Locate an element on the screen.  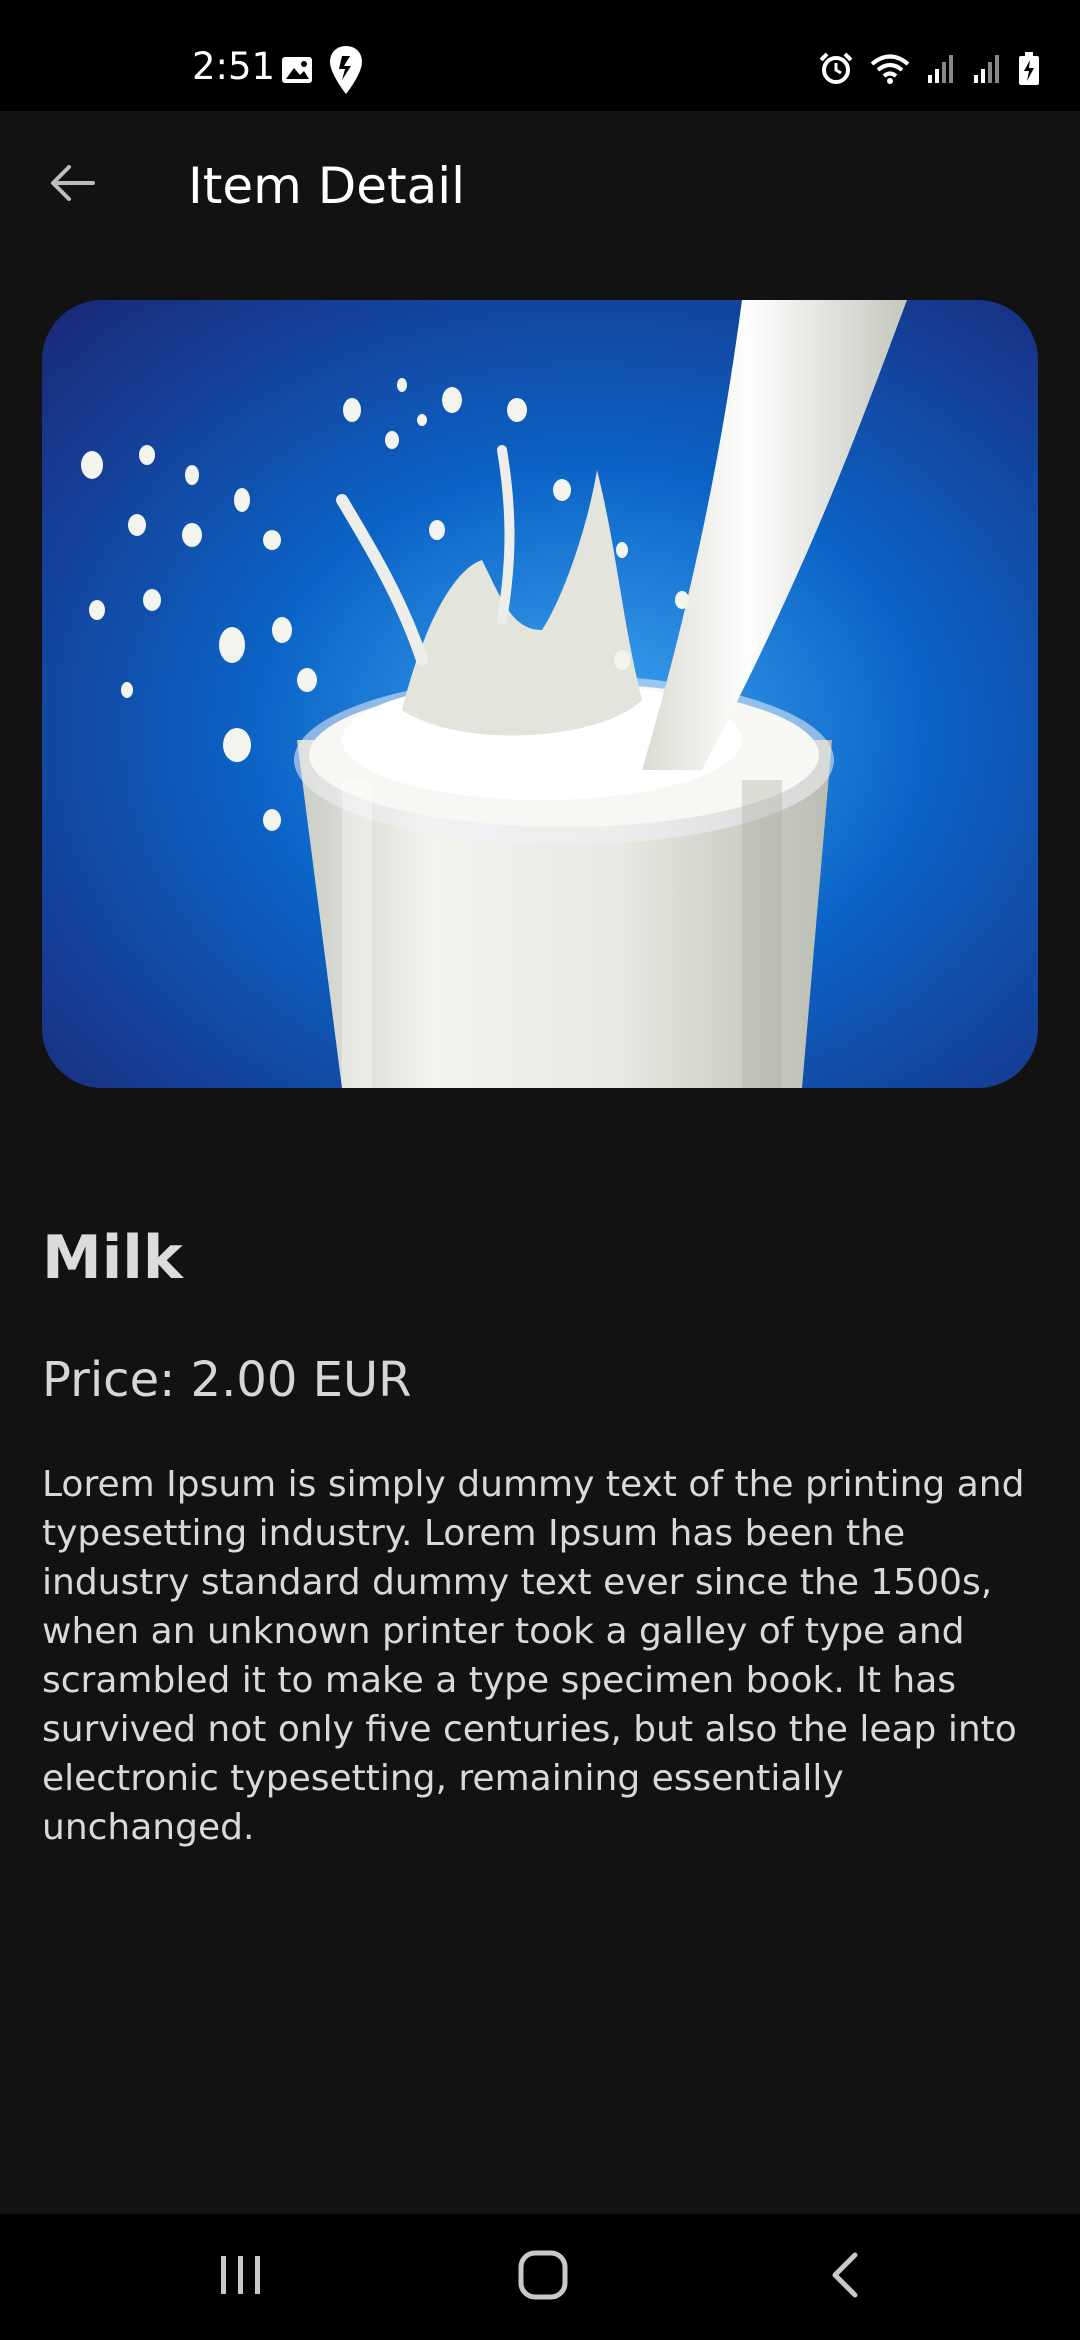
battery-charging-icon is located at coordinates (1029, 71).